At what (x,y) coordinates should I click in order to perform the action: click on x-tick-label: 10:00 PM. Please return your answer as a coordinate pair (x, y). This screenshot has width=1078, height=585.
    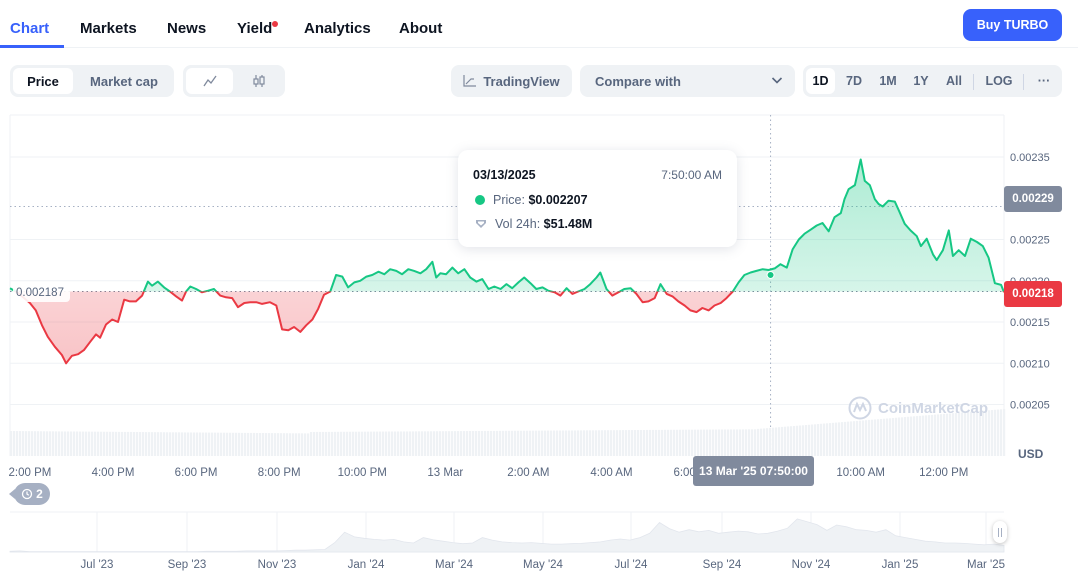
    Looking at the image, I should click on (362, 473).